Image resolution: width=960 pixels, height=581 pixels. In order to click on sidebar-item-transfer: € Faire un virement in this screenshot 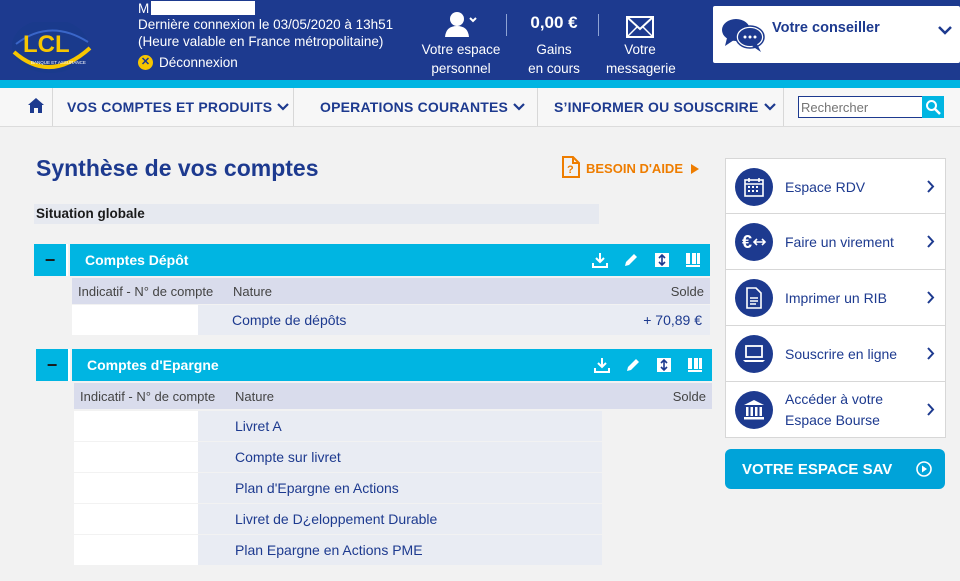, I will do `click(835, 242)`.